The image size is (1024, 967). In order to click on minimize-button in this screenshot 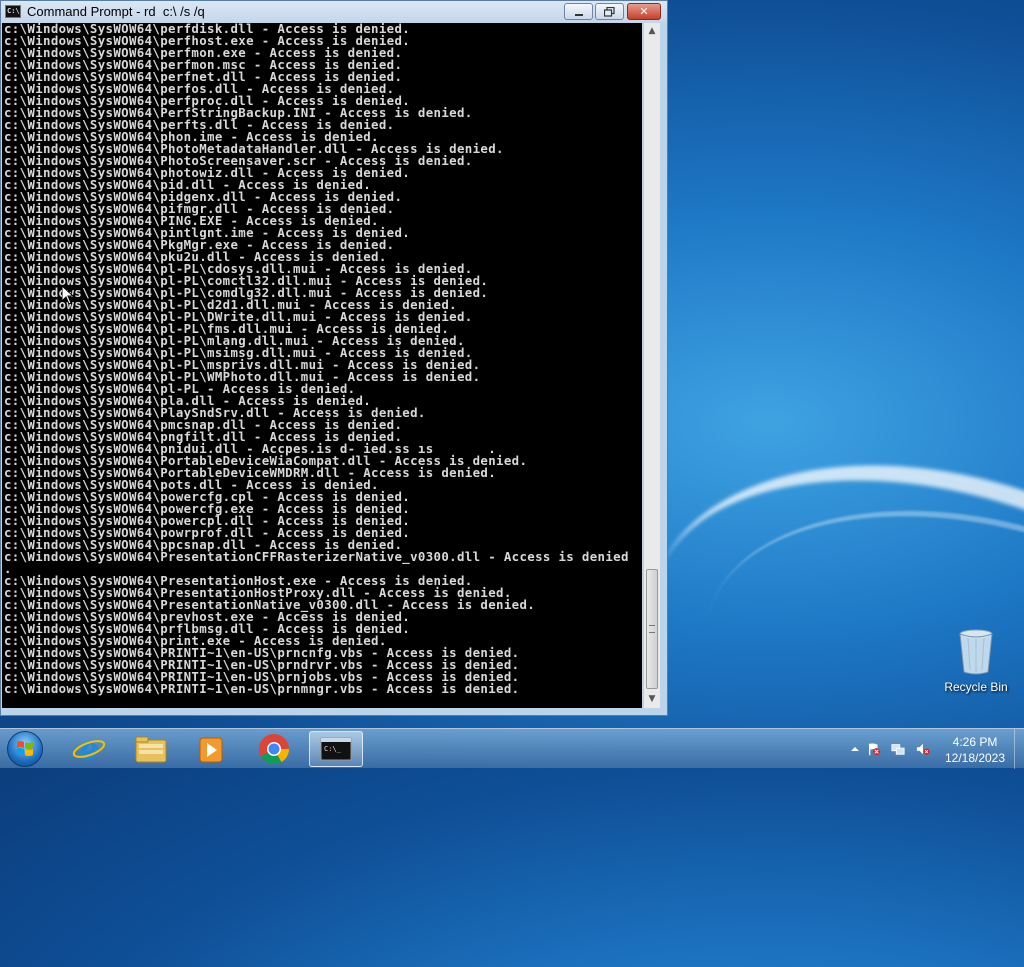, I will do `click(578, 11)`.